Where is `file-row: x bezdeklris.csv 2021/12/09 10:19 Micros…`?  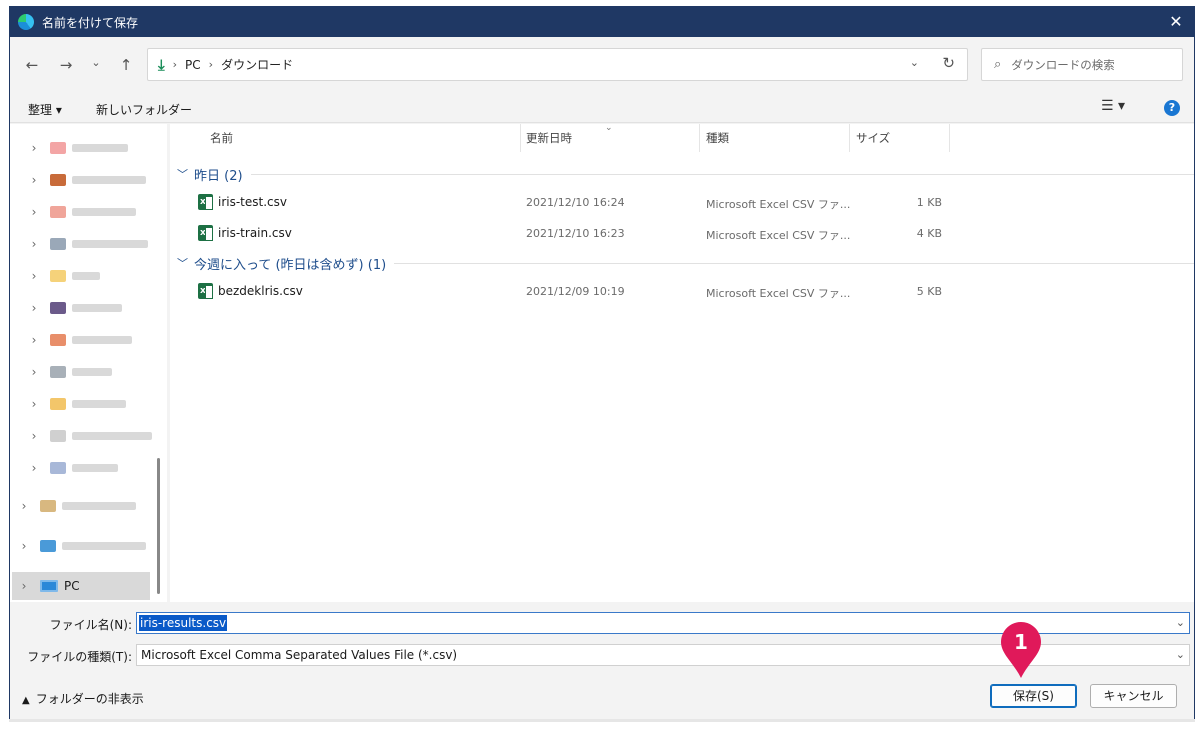
file-row: x bezdeklris.csv 2021/12/09 10:19 Micros… is located at coordinates (682, 291).